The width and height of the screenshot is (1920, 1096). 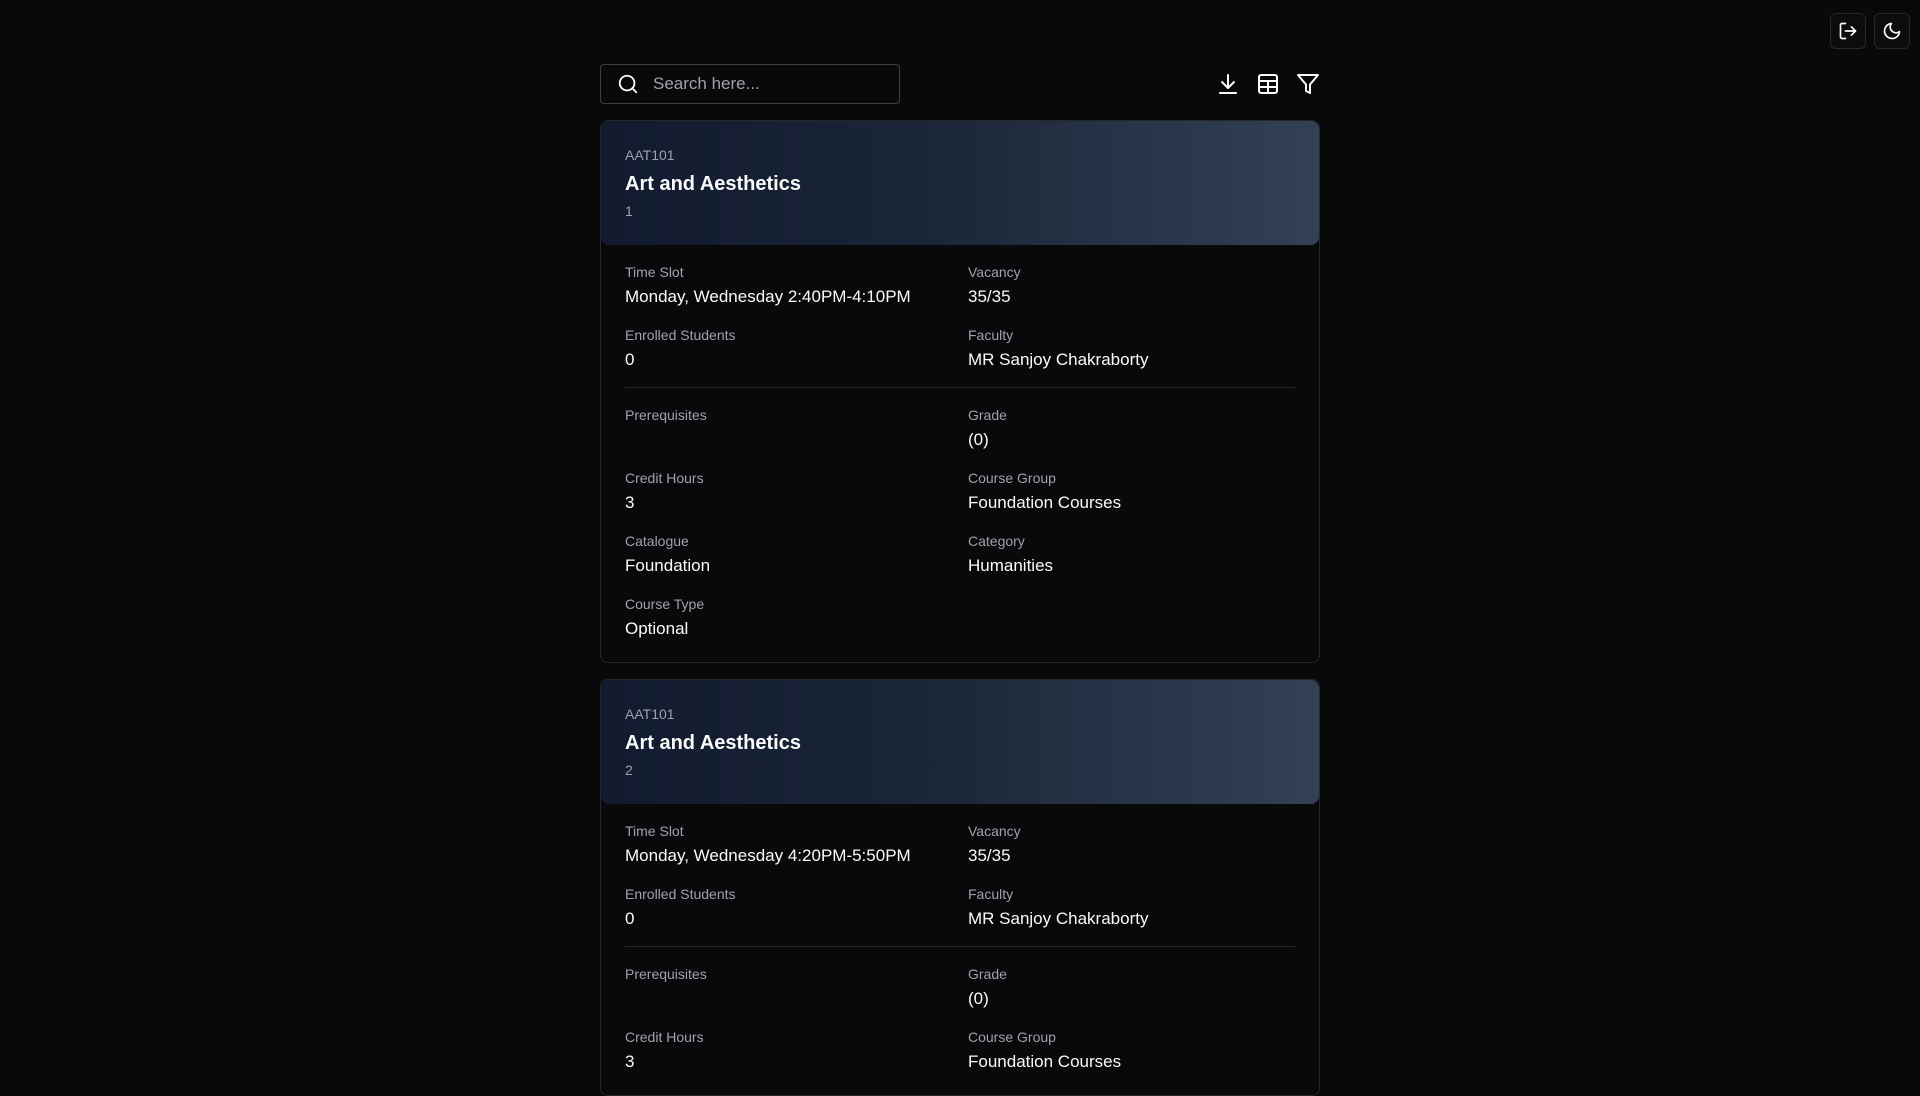 I want to click on table-view-button, so click(x=1268, y=84).